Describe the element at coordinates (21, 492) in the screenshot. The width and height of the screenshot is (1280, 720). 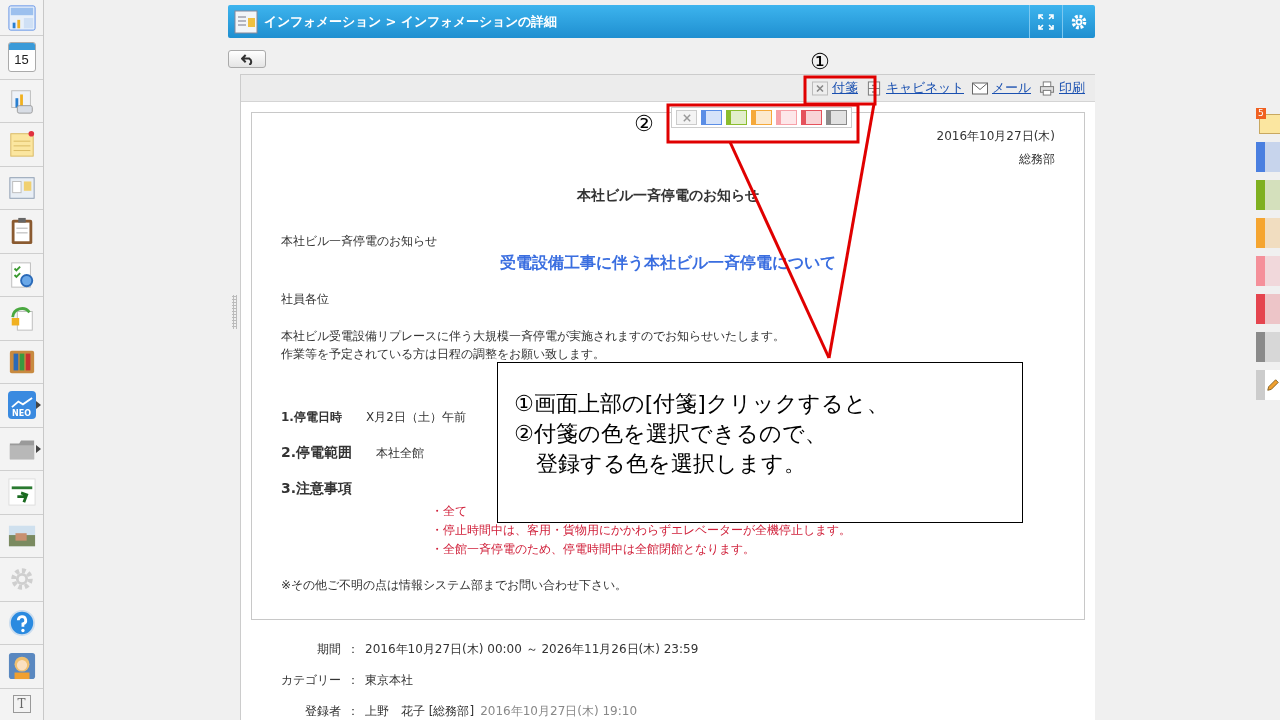
I see `logo-icon` at that location.